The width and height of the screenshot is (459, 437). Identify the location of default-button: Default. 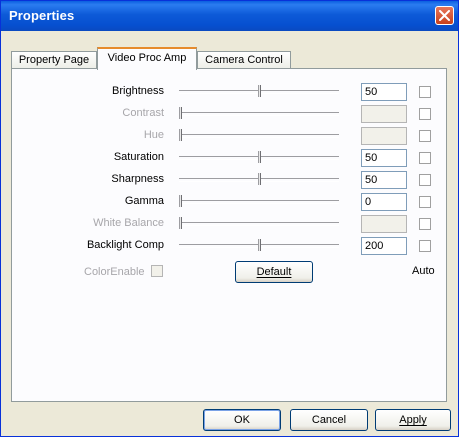
(274, 272).